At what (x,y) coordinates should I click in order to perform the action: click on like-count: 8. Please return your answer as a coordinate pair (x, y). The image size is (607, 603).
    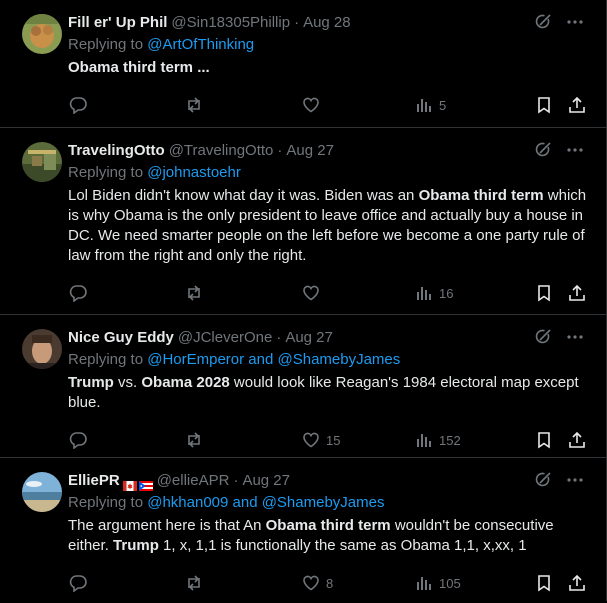
    Looking at the image, I should click on (330, 583).